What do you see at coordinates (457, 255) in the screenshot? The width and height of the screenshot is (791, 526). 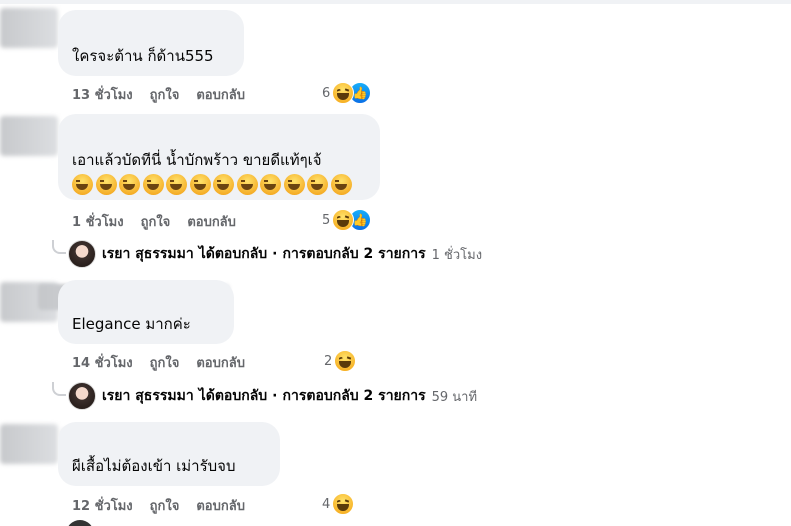 I see `reply-time: 1 ชั่วโมง` at bounding box center [457, 255].